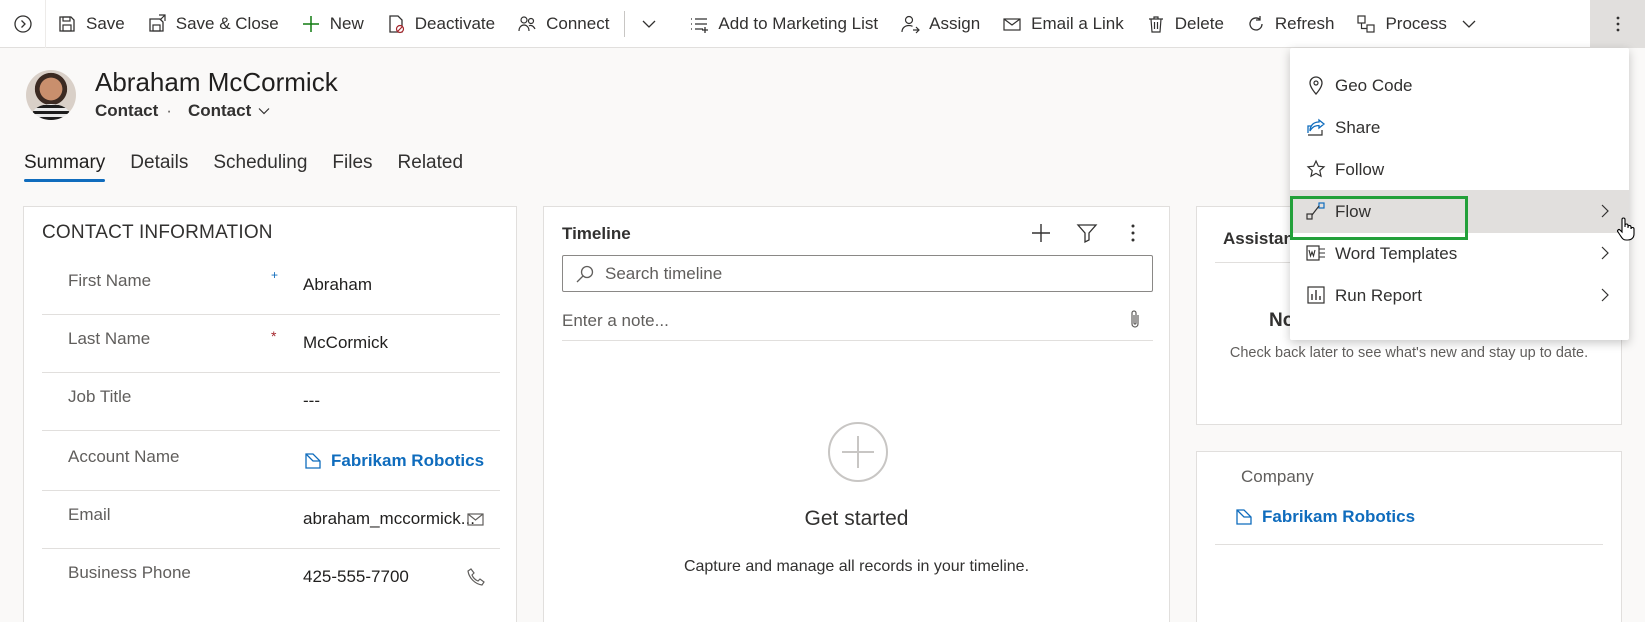  What do you see at coordinates (1316, 168) in the screenshot?
I see `star-icon` at bounding box center [1316, 168].